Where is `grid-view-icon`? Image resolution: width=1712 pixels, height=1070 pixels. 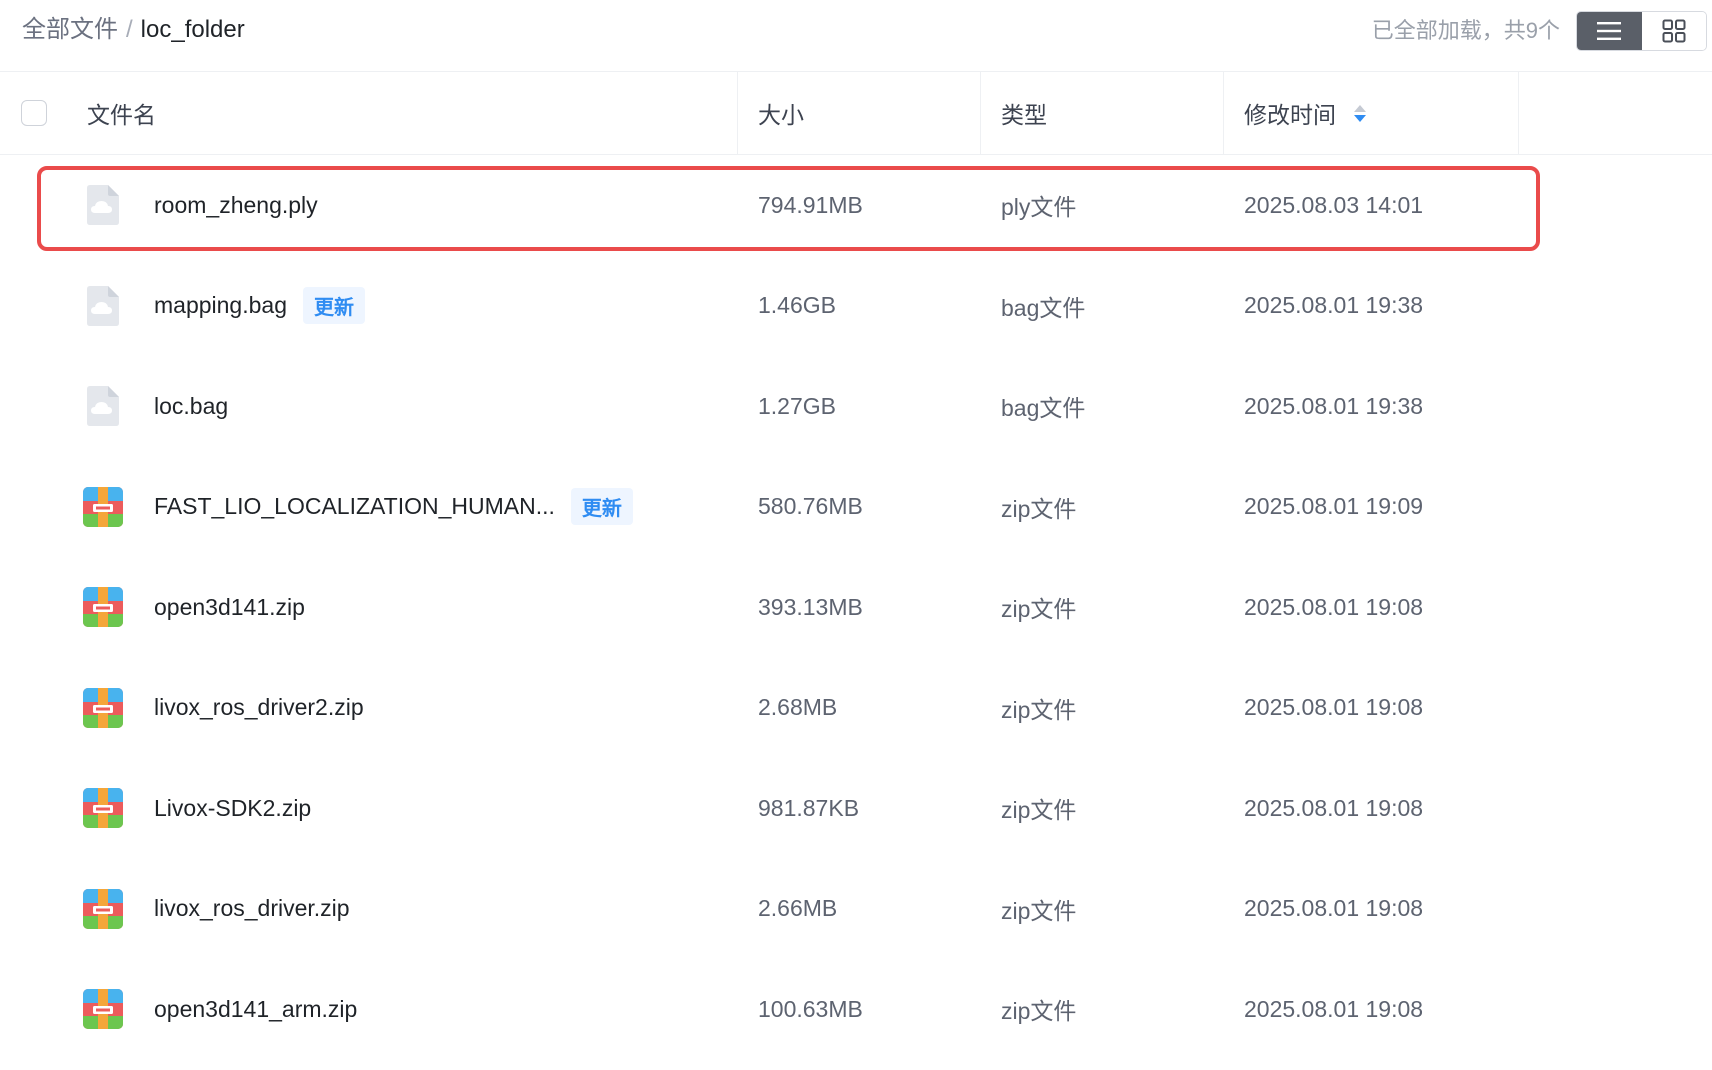 grid-view-icon is located at coordinates (1674, 31).